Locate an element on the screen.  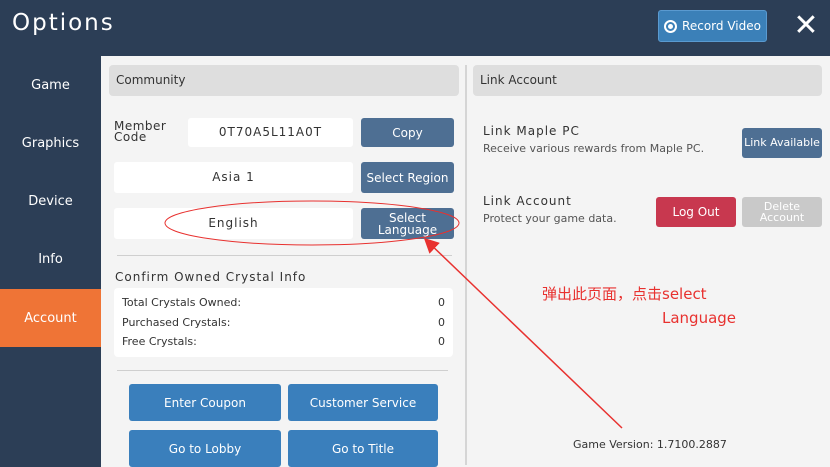
column-divider is located at coordinates (466, 265).